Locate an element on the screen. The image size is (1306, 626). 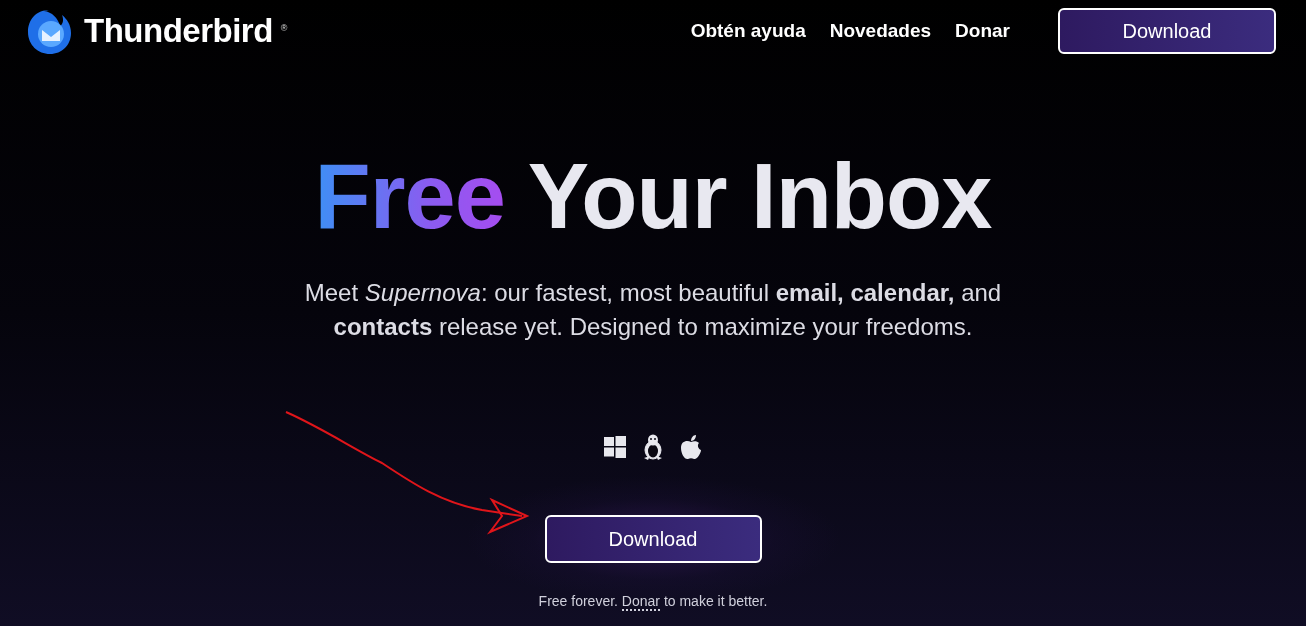
brand-name: Thunderbird is located at coordinates (178, 31).